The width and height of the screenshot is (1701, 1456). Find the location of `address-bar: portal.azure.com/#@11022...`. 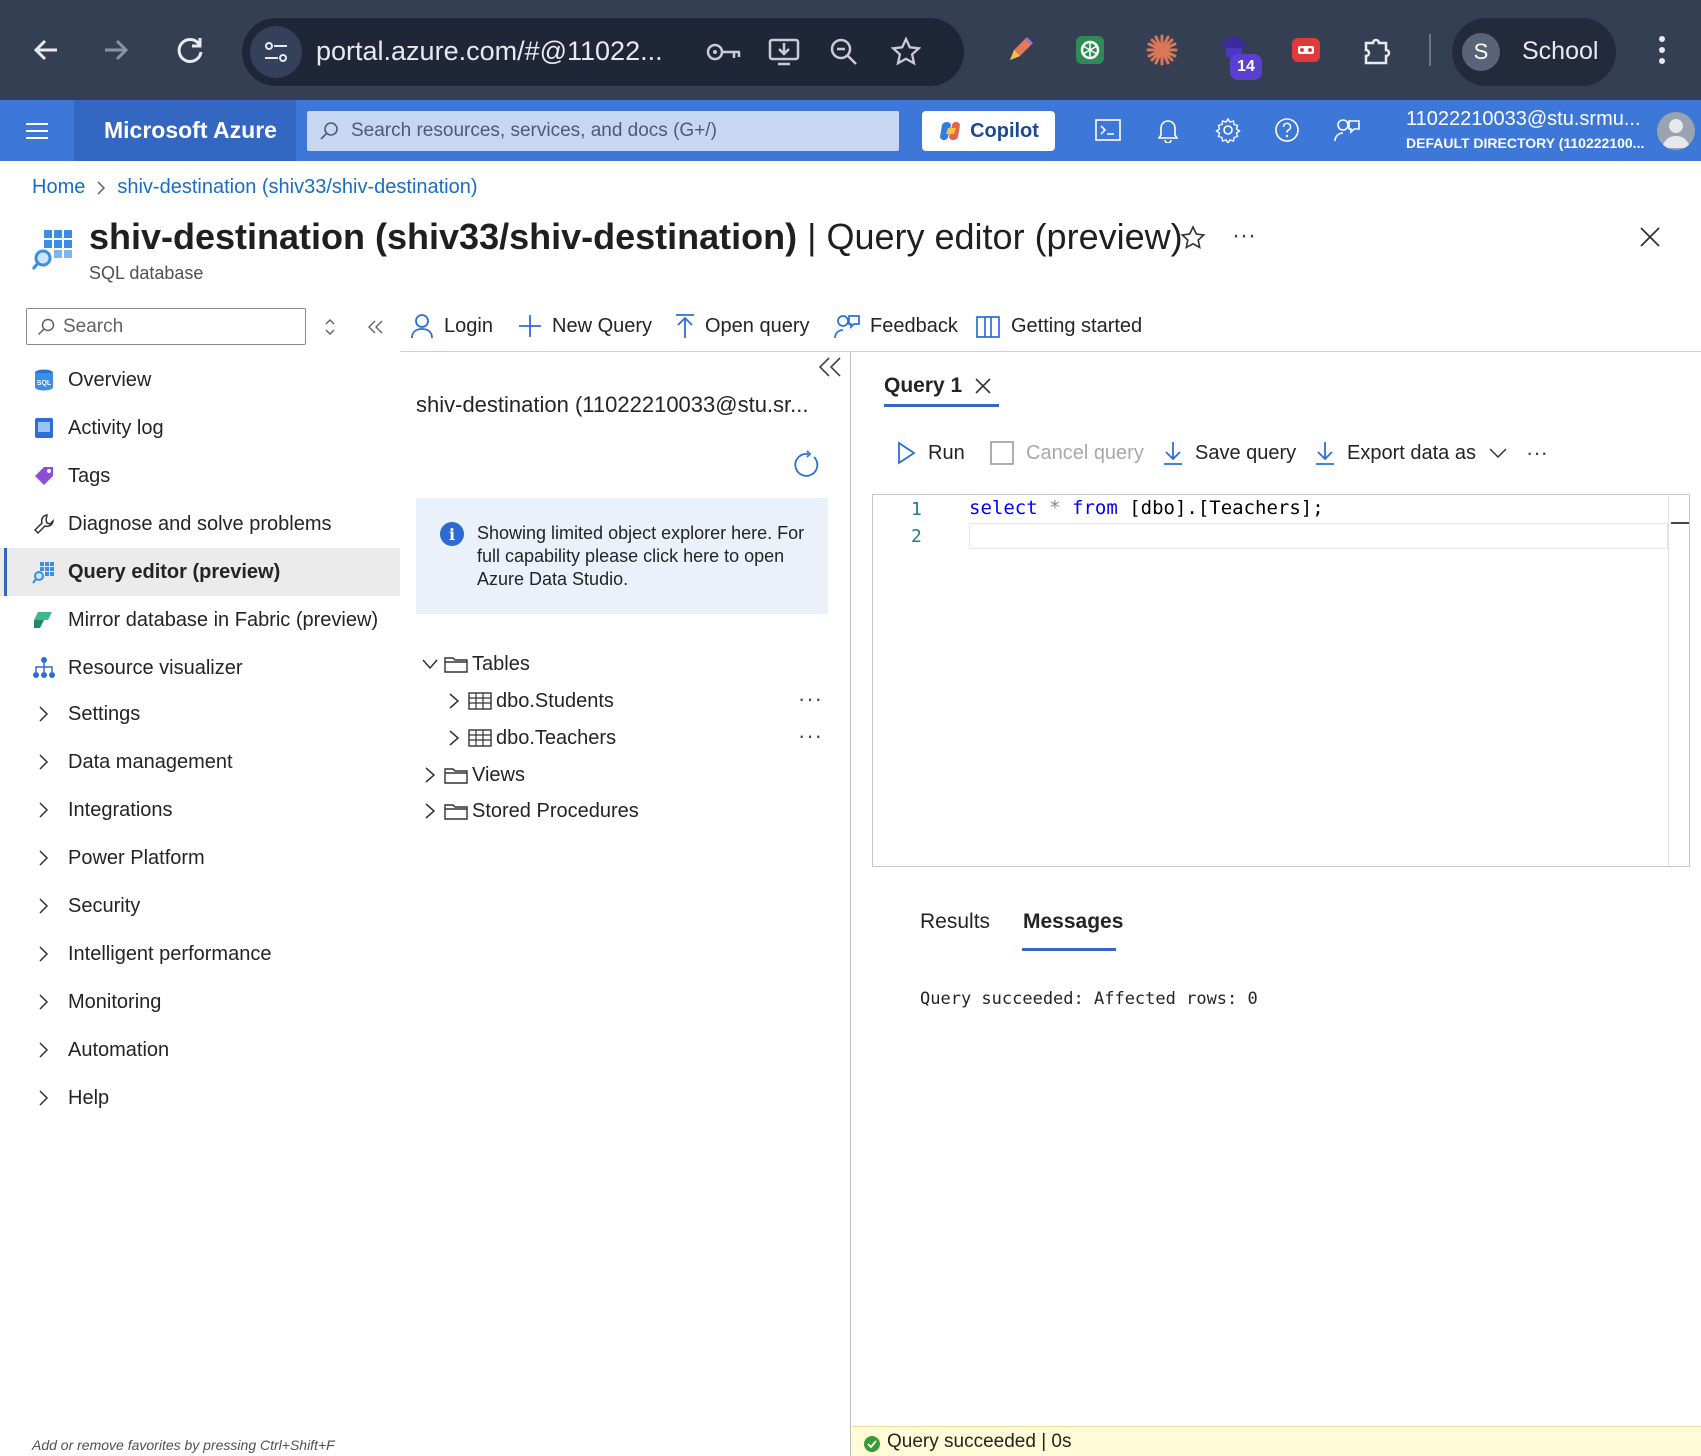

address-bar: portal.azure.com/#@11022... is located at coordinates (603, 52).